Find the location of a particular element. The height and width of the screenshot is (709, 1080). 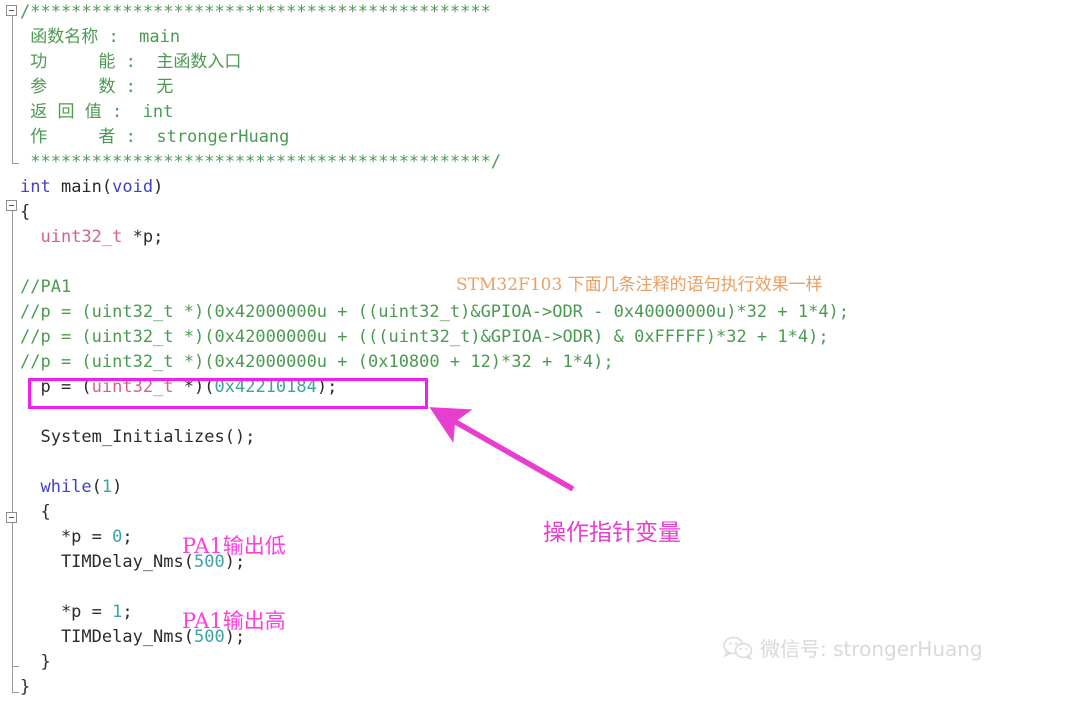

code-token: 函数名称 : main is located at coordinates (100, 37).